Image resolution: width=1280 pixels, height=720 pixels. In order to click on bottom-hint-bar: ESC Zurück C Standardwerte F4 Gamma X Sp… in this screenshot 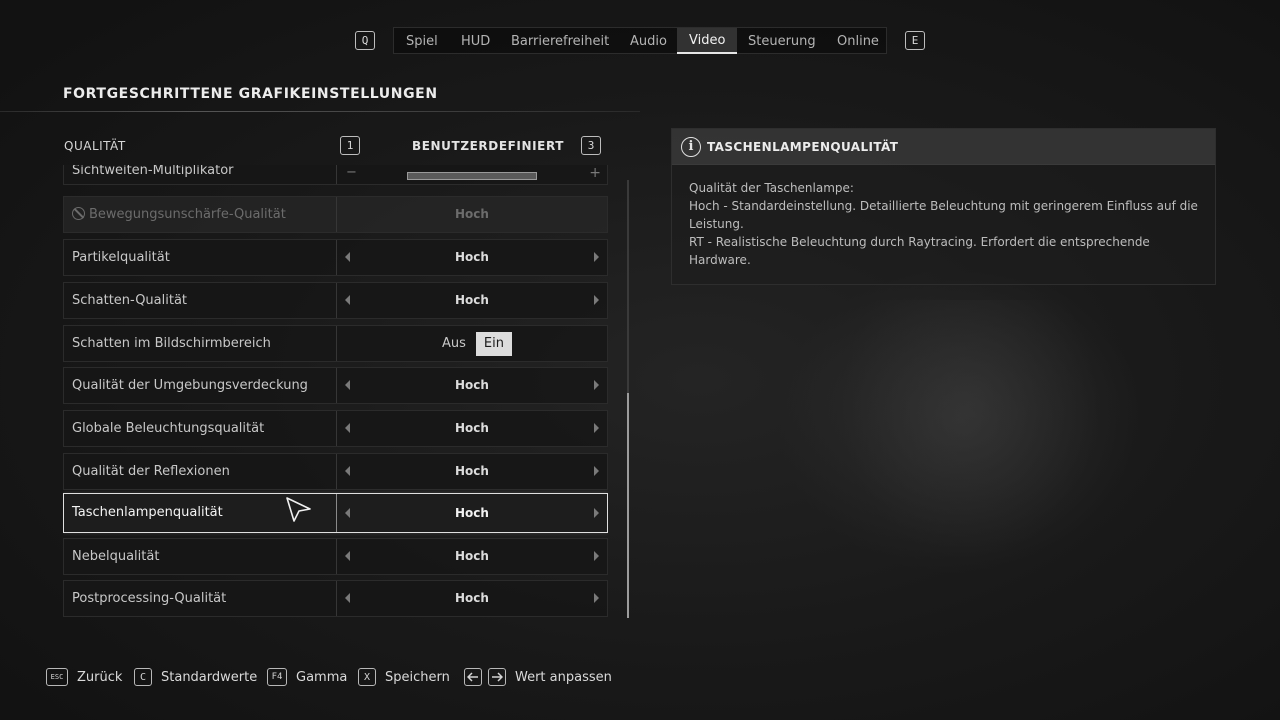, I will do `click(640, 678)`.